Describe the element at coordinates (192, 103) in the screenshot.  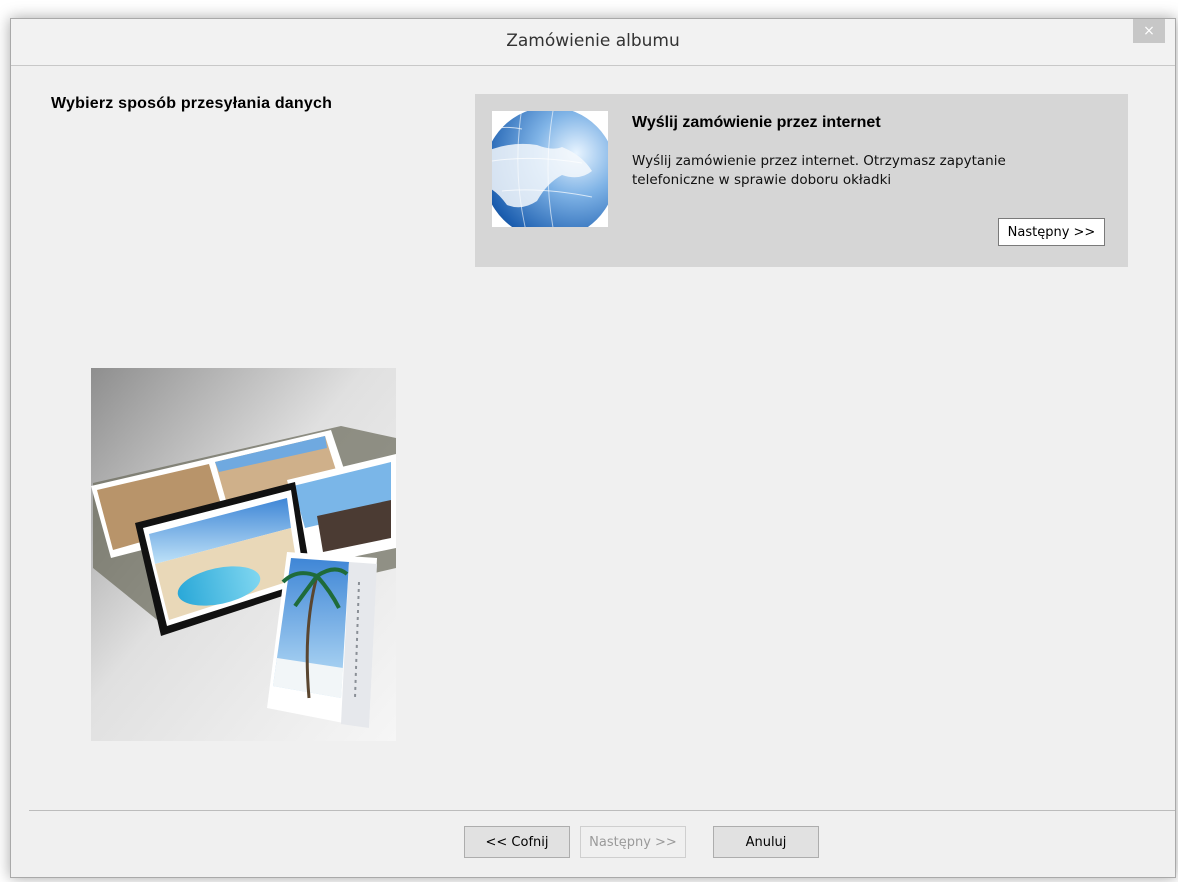
I see `page-heading: Wybierz sposób przesyłania danych` at that location.